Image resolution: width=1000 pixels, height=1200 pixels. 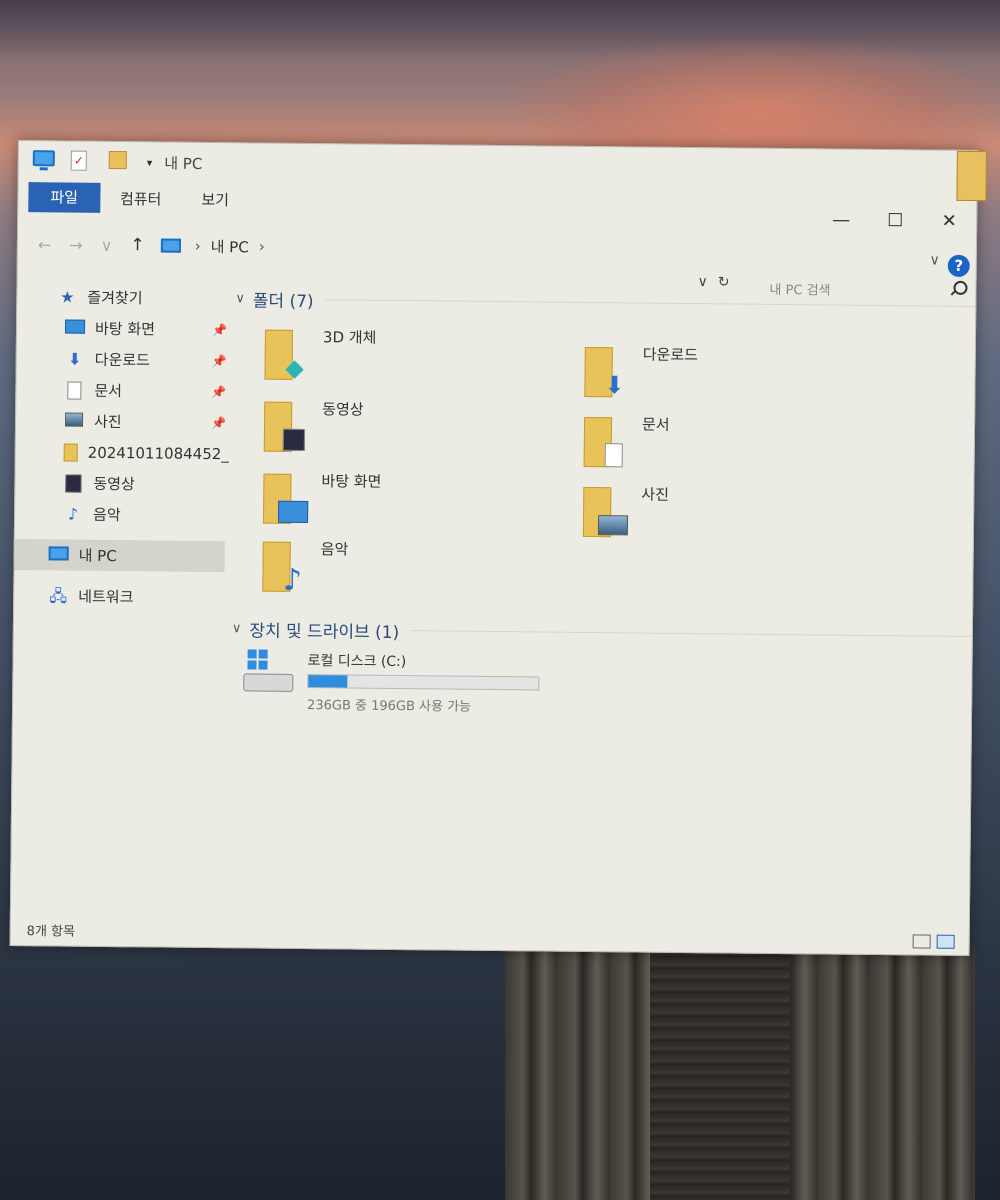 What do you see at coordinates (115, 298) in the screenshot?
I see `sidebar-item-label: 즐겨찾기` at bounding box center [115, 298].